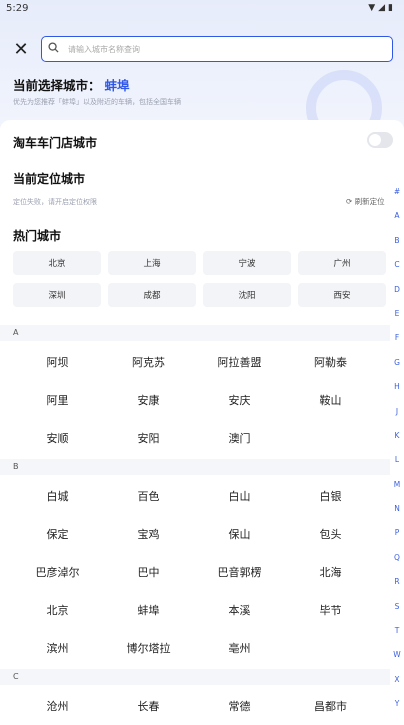  Describe the element at coordinates (397, 509) in the screenshot. I see `index-letter: N` at that location.